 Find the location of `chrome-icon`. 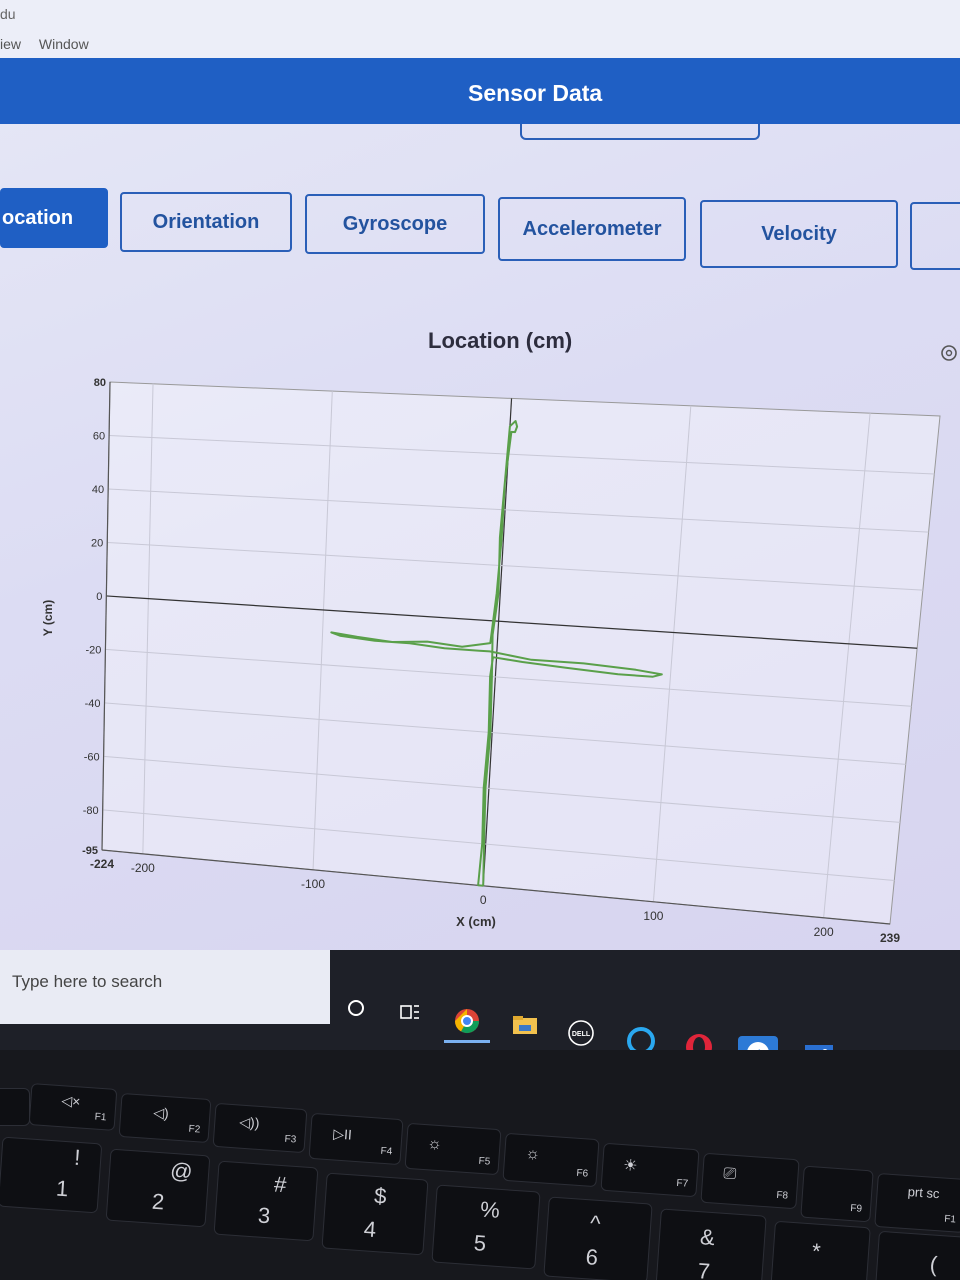

chrome-icon is located at coordinates (467, 1021).